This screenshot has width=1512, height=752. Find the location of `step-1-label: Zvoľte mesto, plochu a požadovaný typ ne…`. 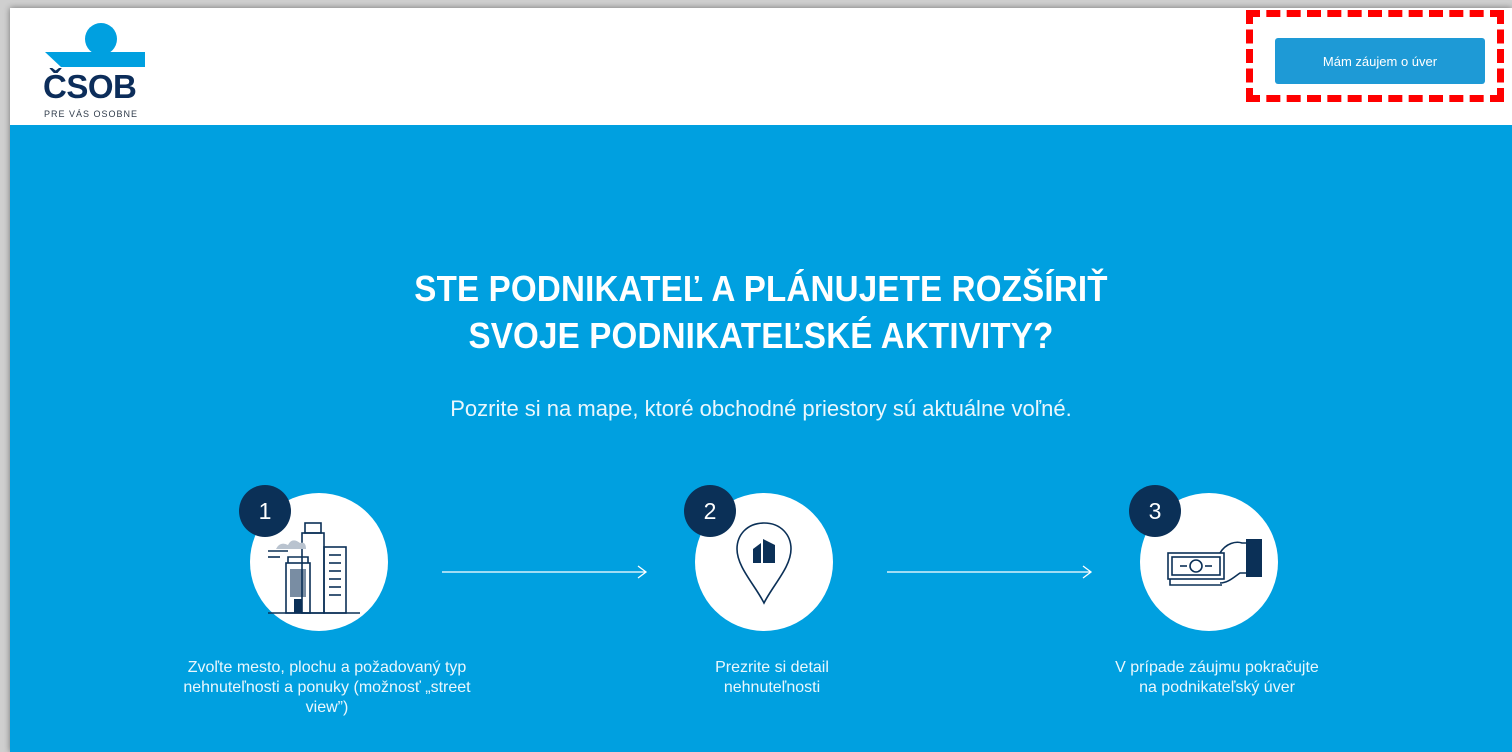

step-1-label: Zvoľte mesto, plochu a požadovaný typ ne… is located at coordinates (327, 688).